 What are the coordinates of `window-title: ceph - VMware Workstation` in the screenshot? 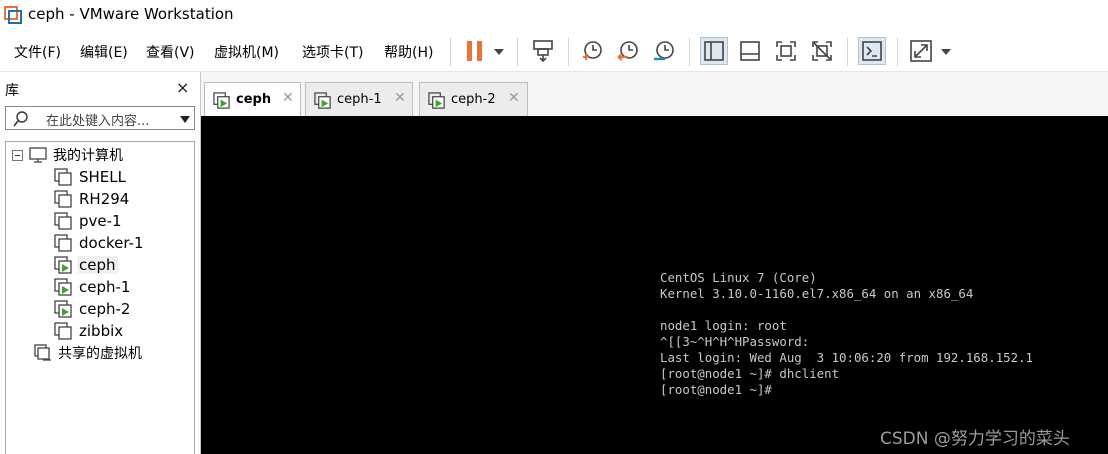 It's located at (131, 14).